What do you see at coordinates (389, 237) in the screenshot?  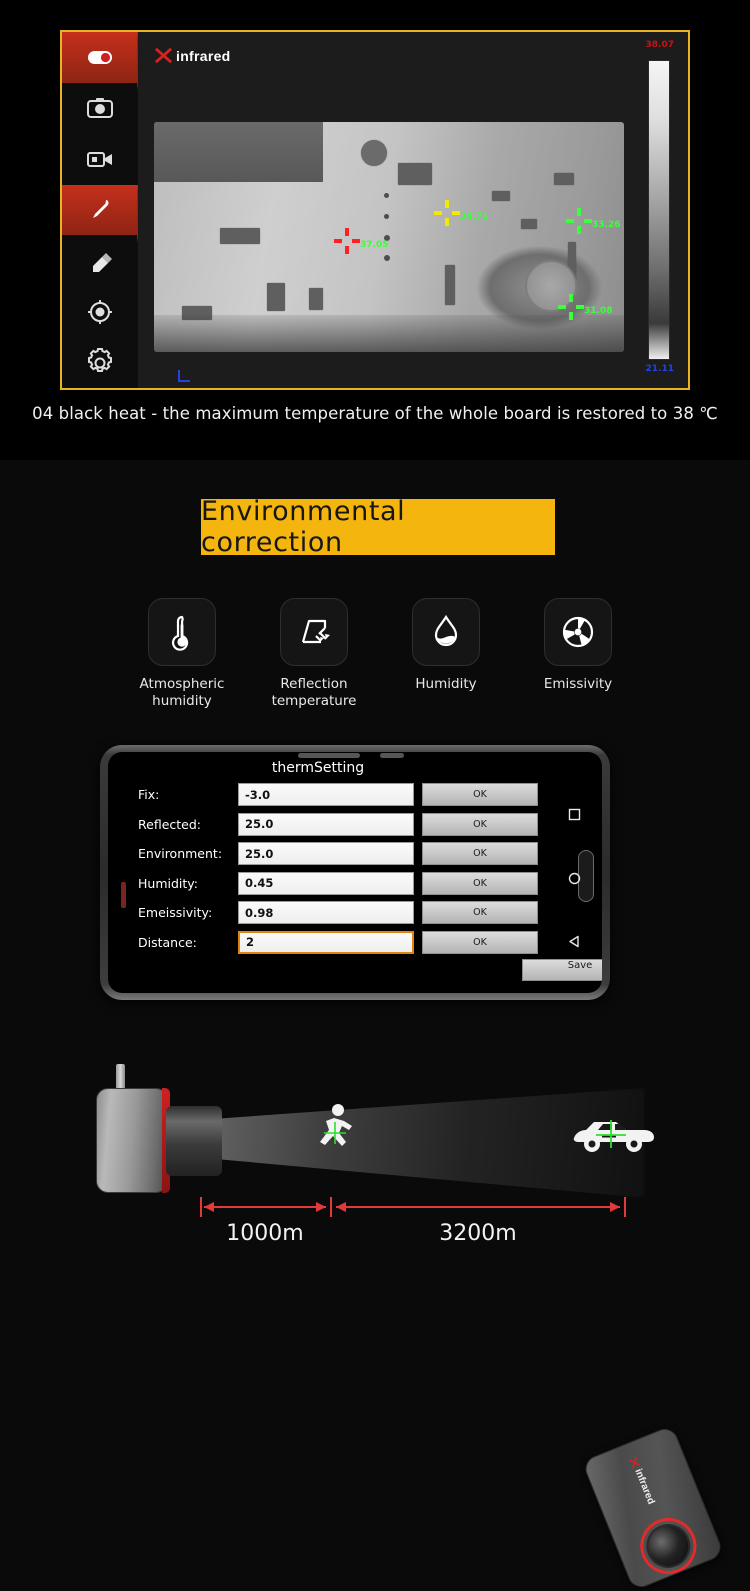 I see `thermal-board-image` at bounding box center [389, 237].